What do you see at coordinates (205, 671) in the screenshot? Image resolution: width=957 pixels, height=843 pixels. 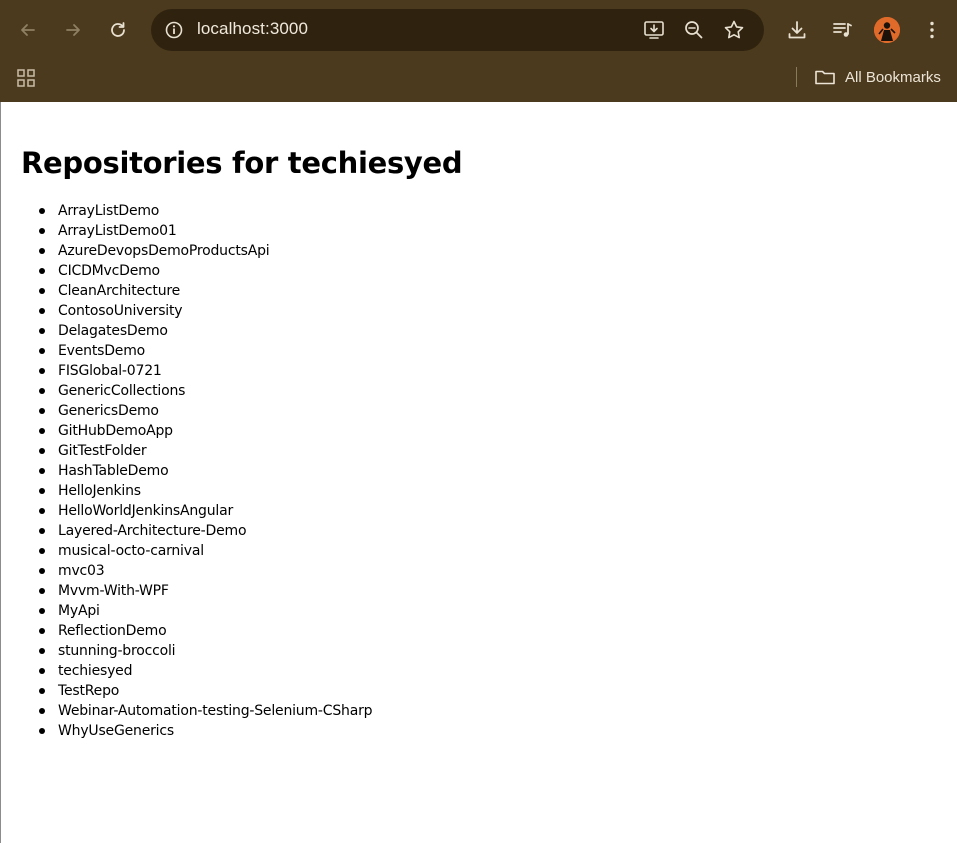 I see `repository-list-item: techiesyed` at bounding box center [205, 671].